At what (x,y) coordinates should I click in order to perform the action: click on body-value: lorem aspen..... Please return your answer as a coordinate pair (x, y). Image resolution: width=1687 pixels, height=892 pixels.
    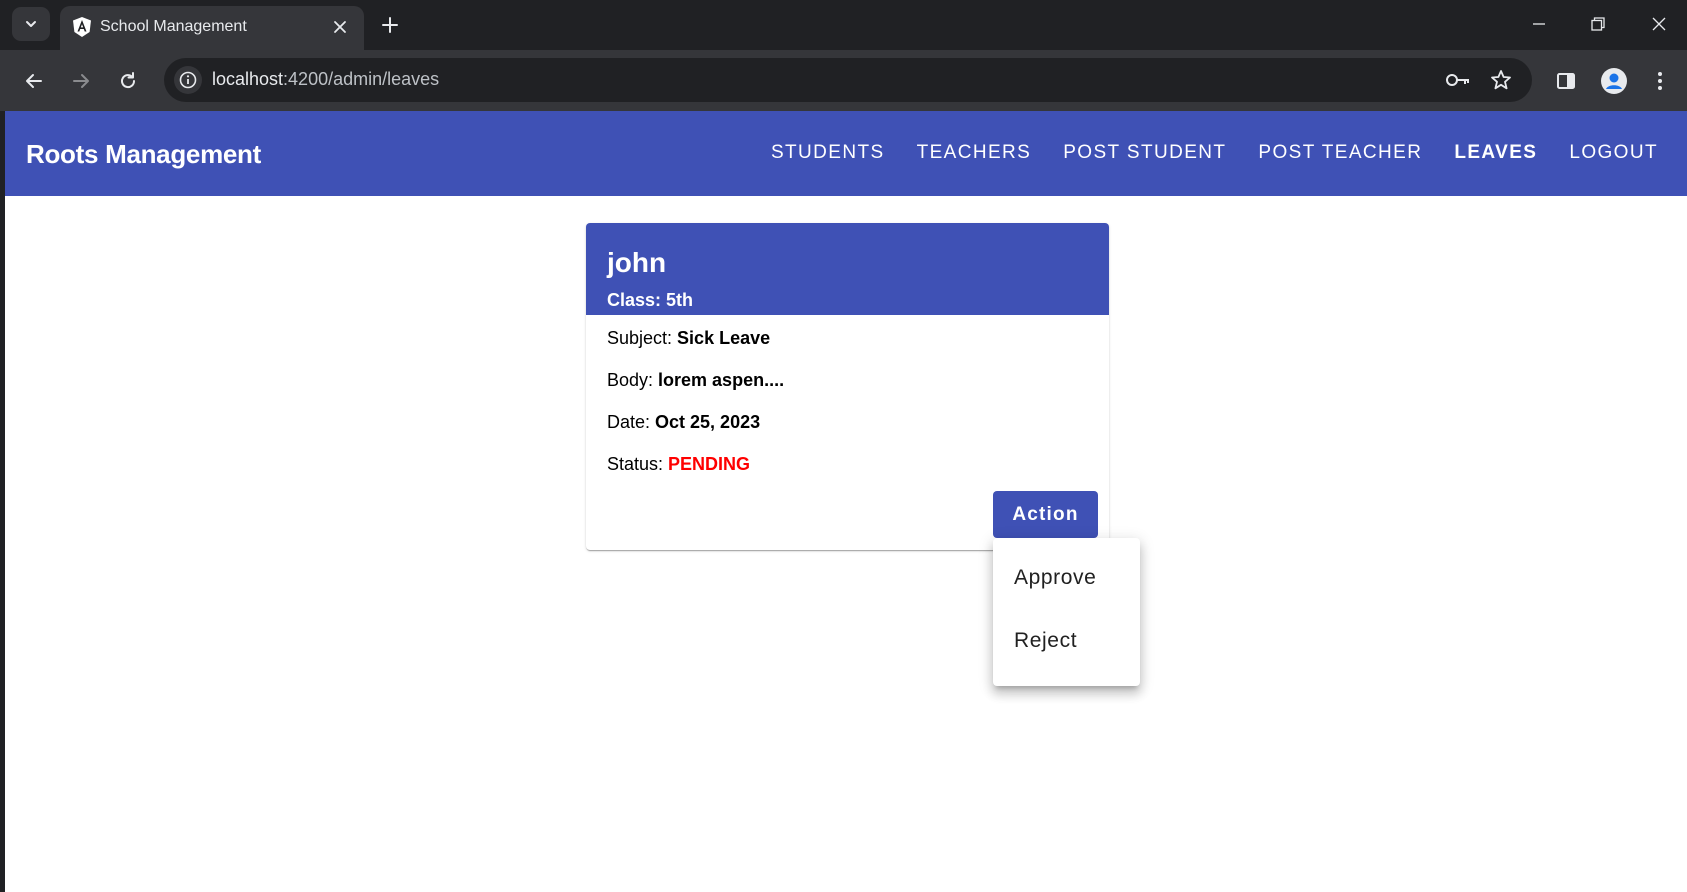
    Looking at the image, I should click on (721, 380).